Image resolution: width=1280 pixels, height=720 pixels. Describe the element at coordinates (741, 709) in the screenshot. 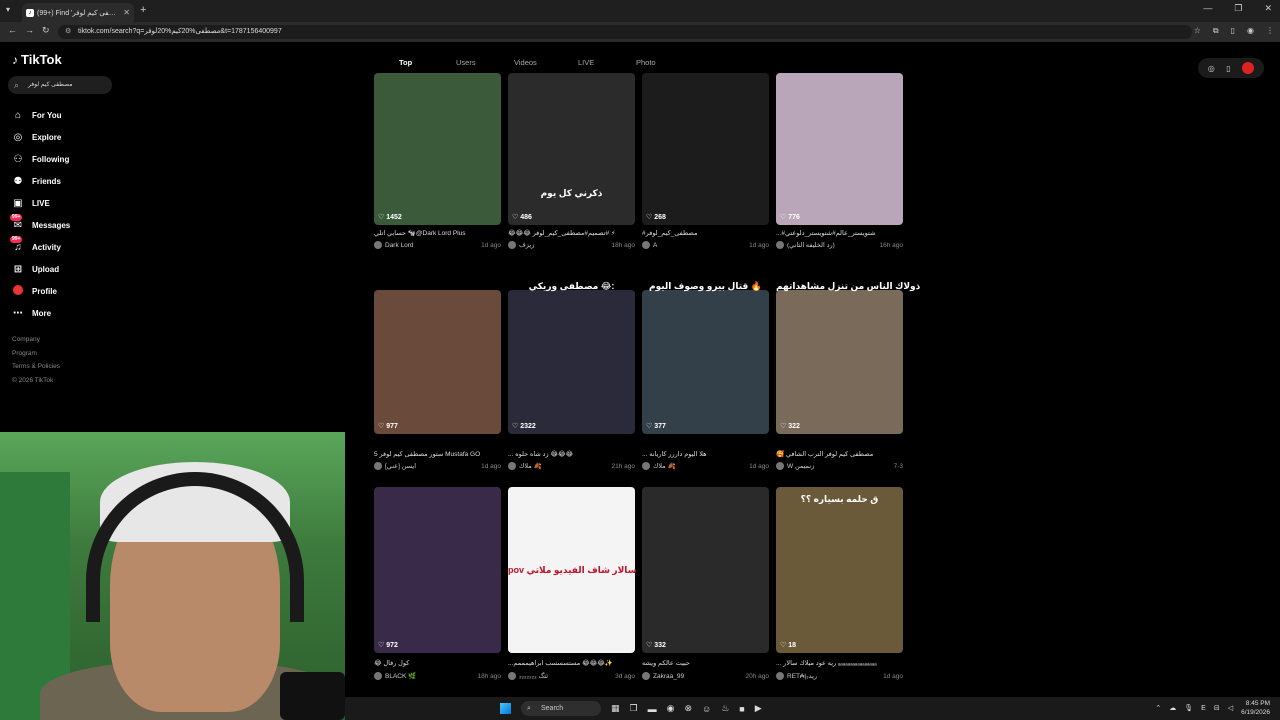

I see `obs-icon: ■` at that location.